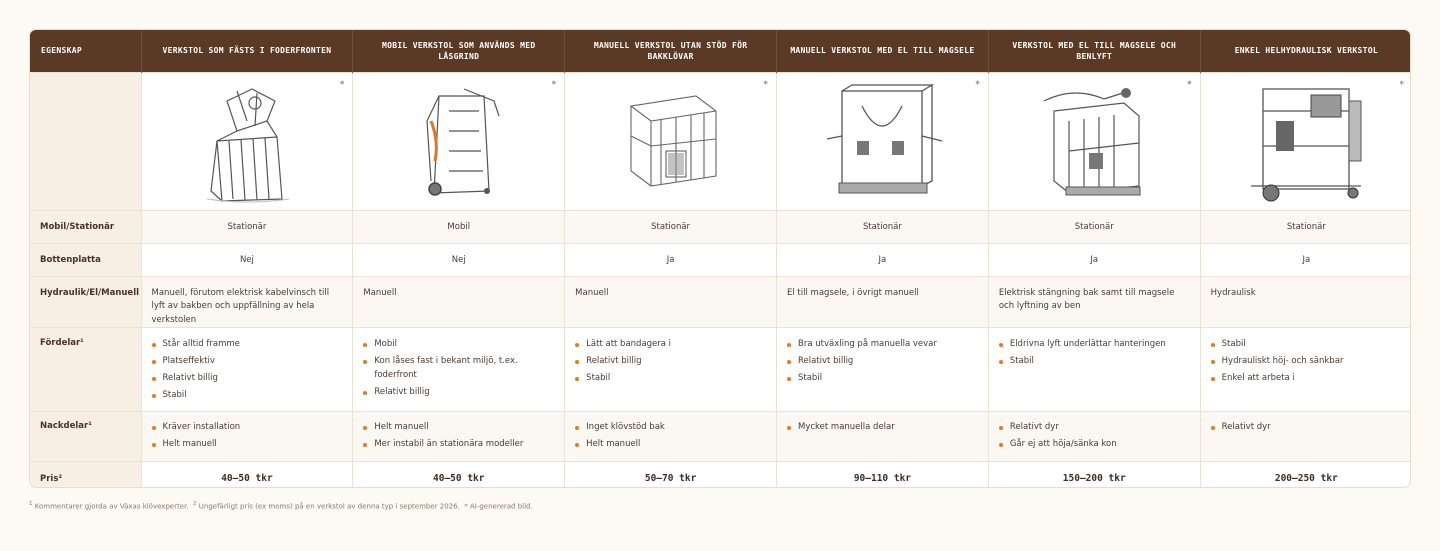 Image resolution: width=1440 pixels, height=551 pixels. I want to click on list-item: Hydrauliskt höj- och sänkbar, so click(1307, 362).